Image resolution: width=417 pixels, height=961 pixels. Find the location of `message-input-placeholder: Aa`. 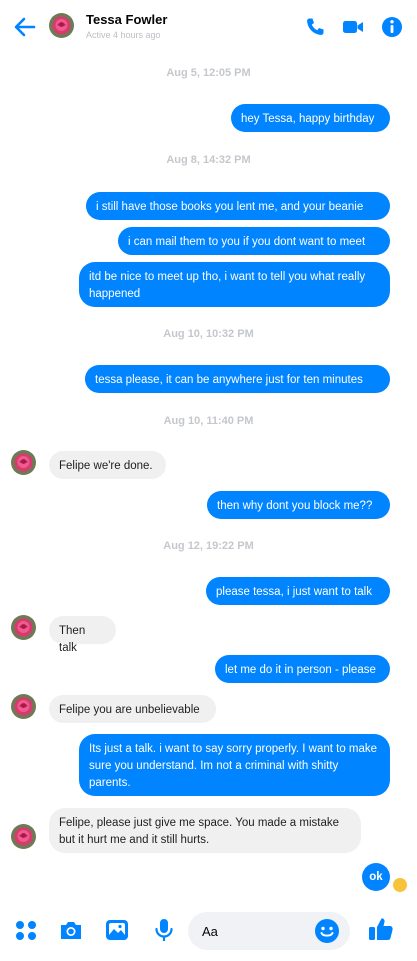

message-input-placeholder: Aa is located at coordinates (210, 931).